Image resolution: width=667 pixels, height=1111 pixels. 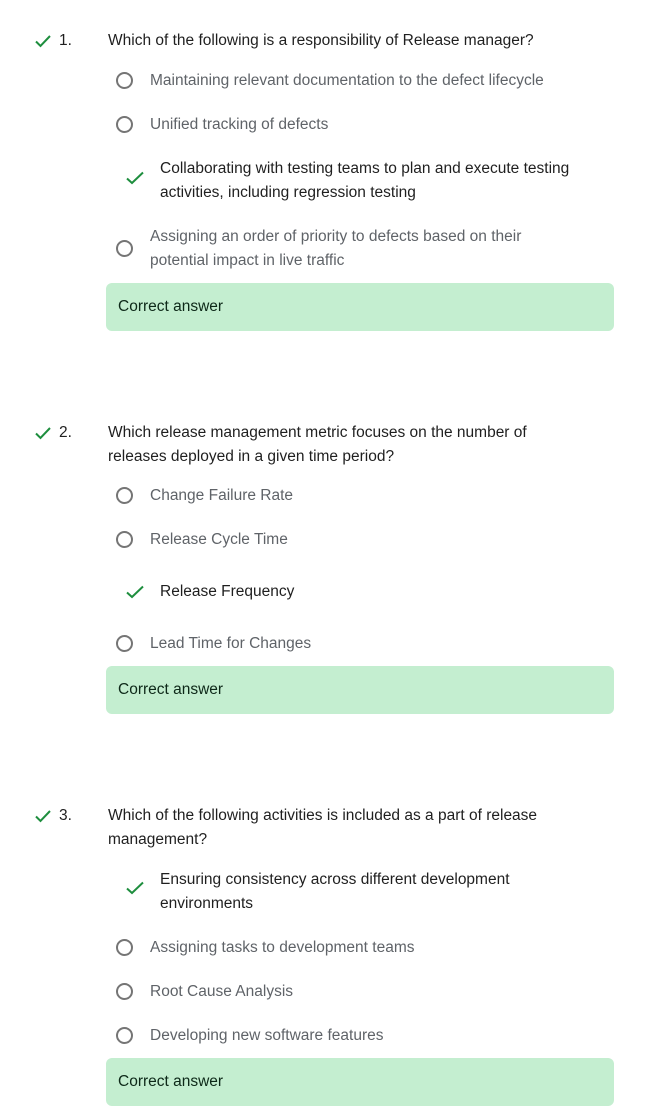 I want to click on option-label: Release Cycle Time, so click(x=219, y=539).